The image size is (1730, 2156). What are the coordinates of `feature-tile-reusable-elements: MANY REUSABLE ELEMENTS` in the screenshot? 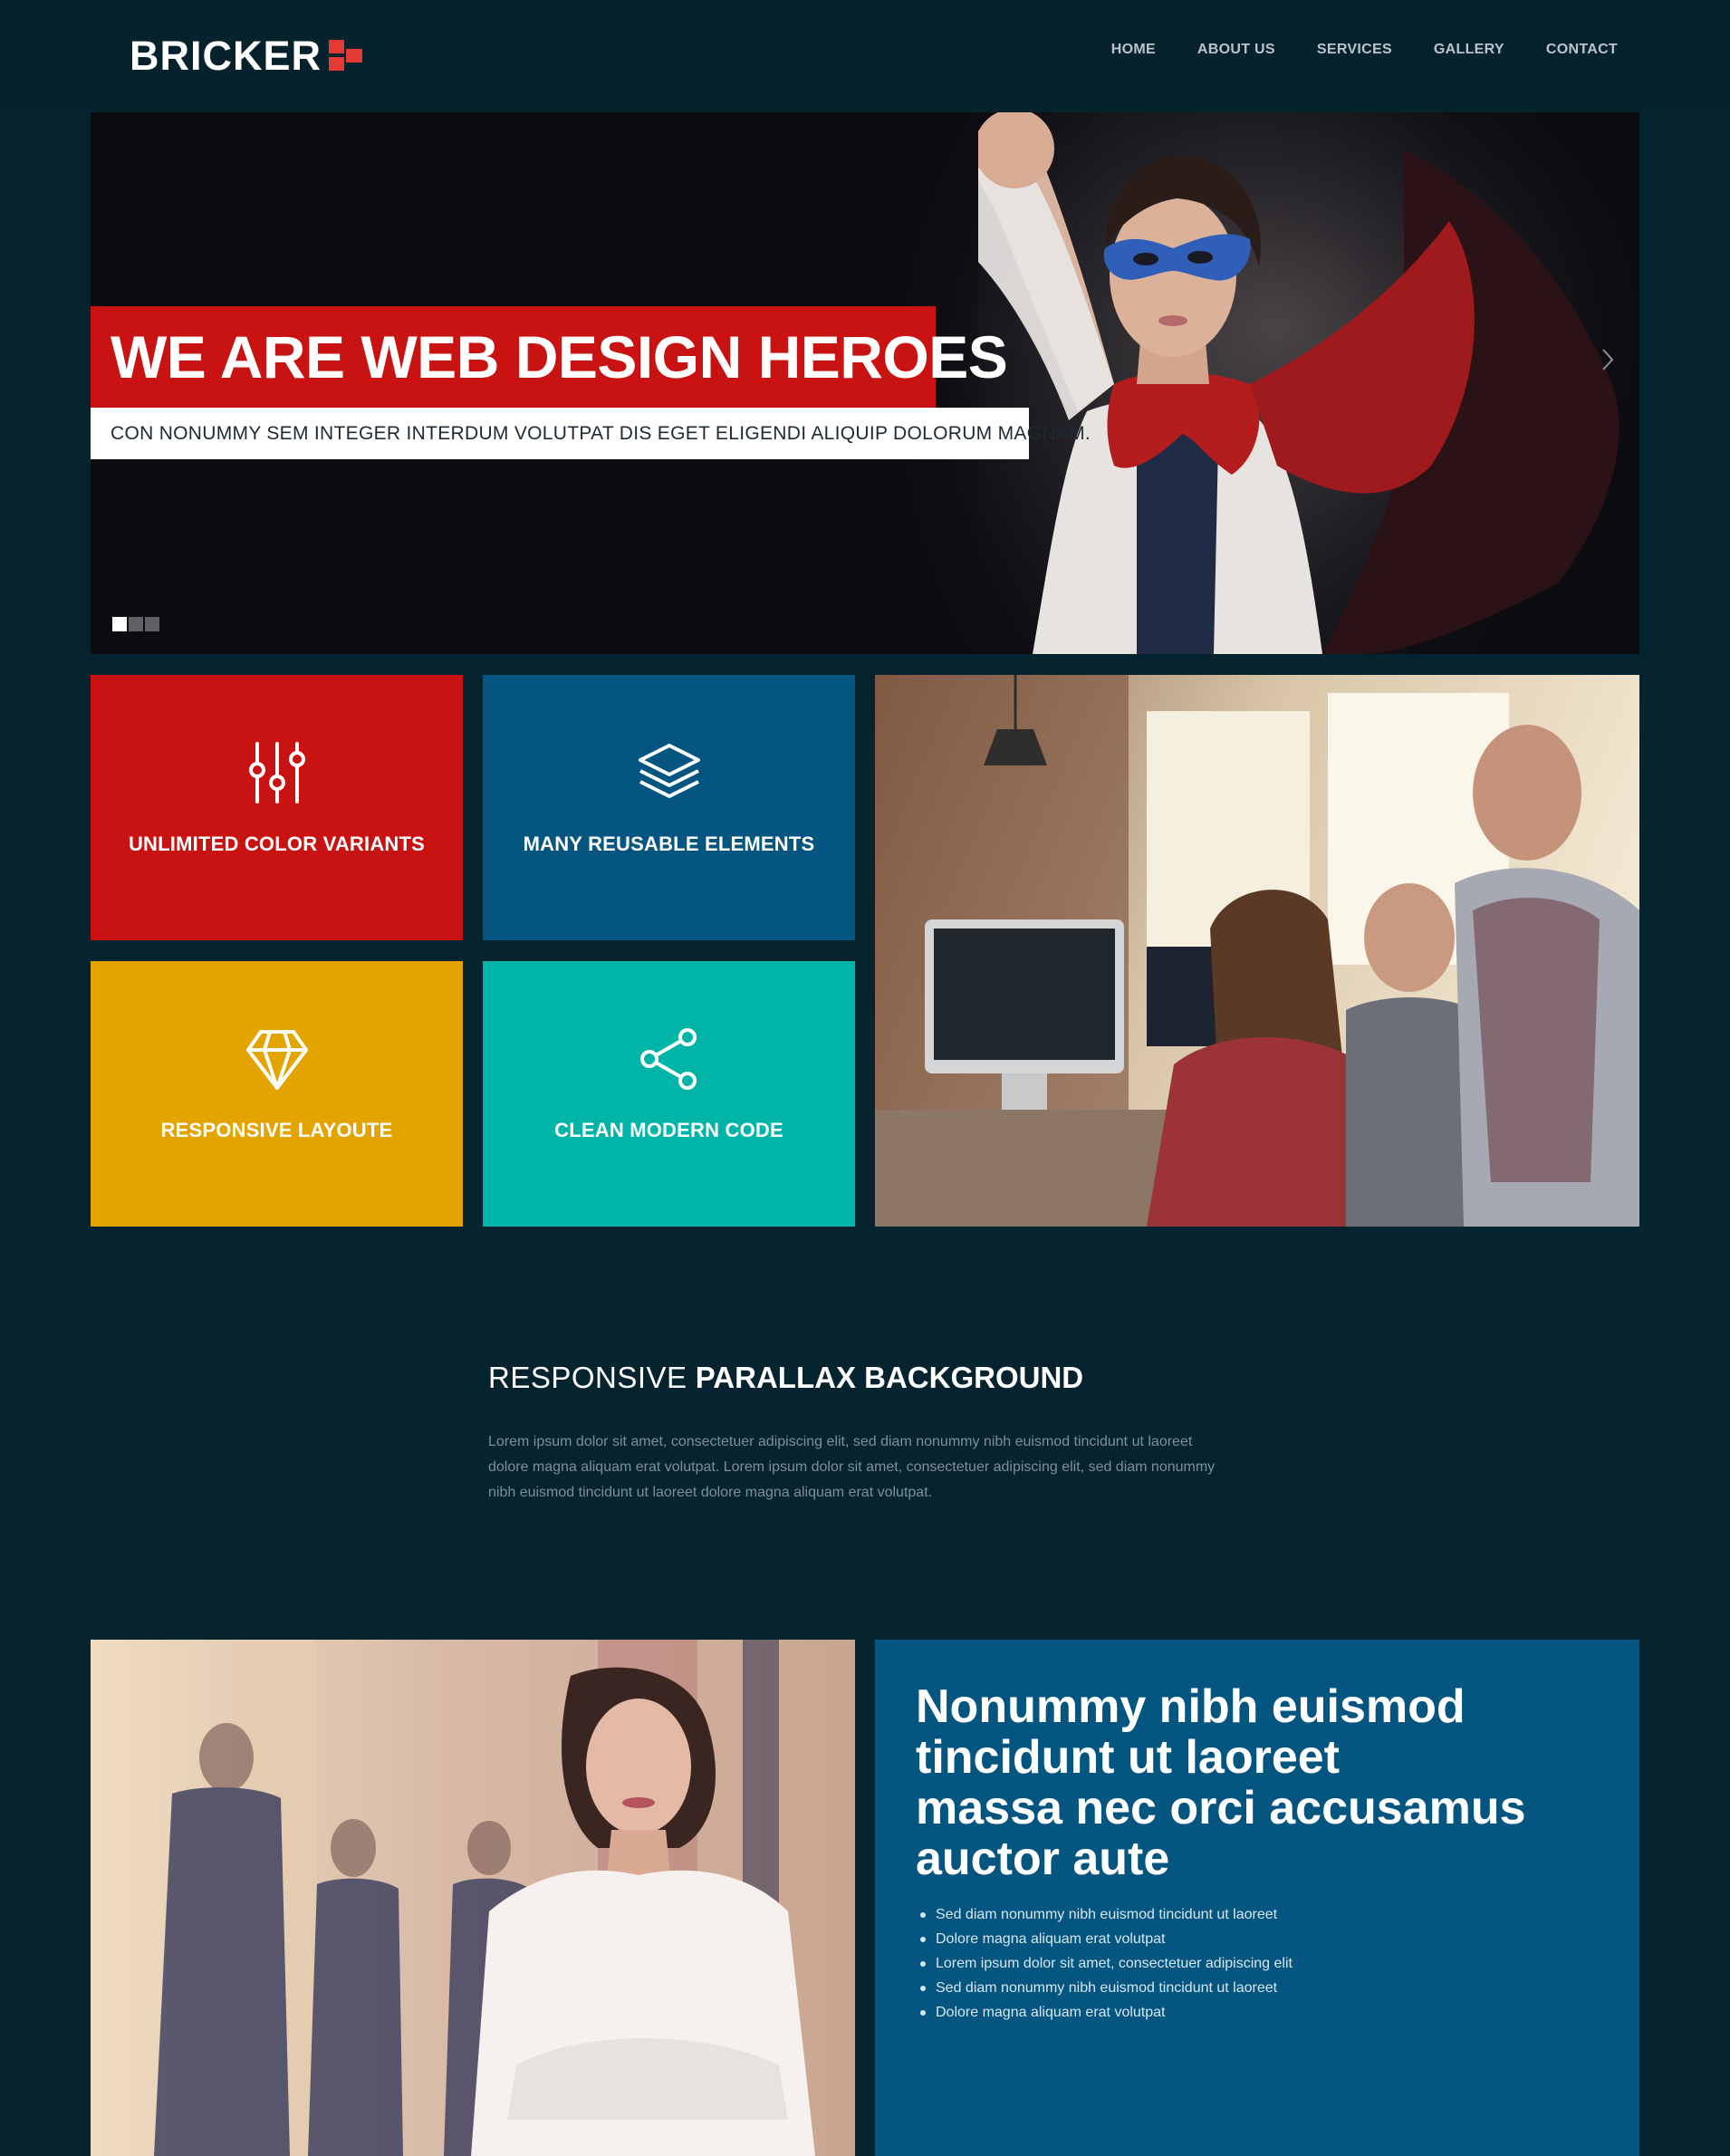 It's located at (669, 807).